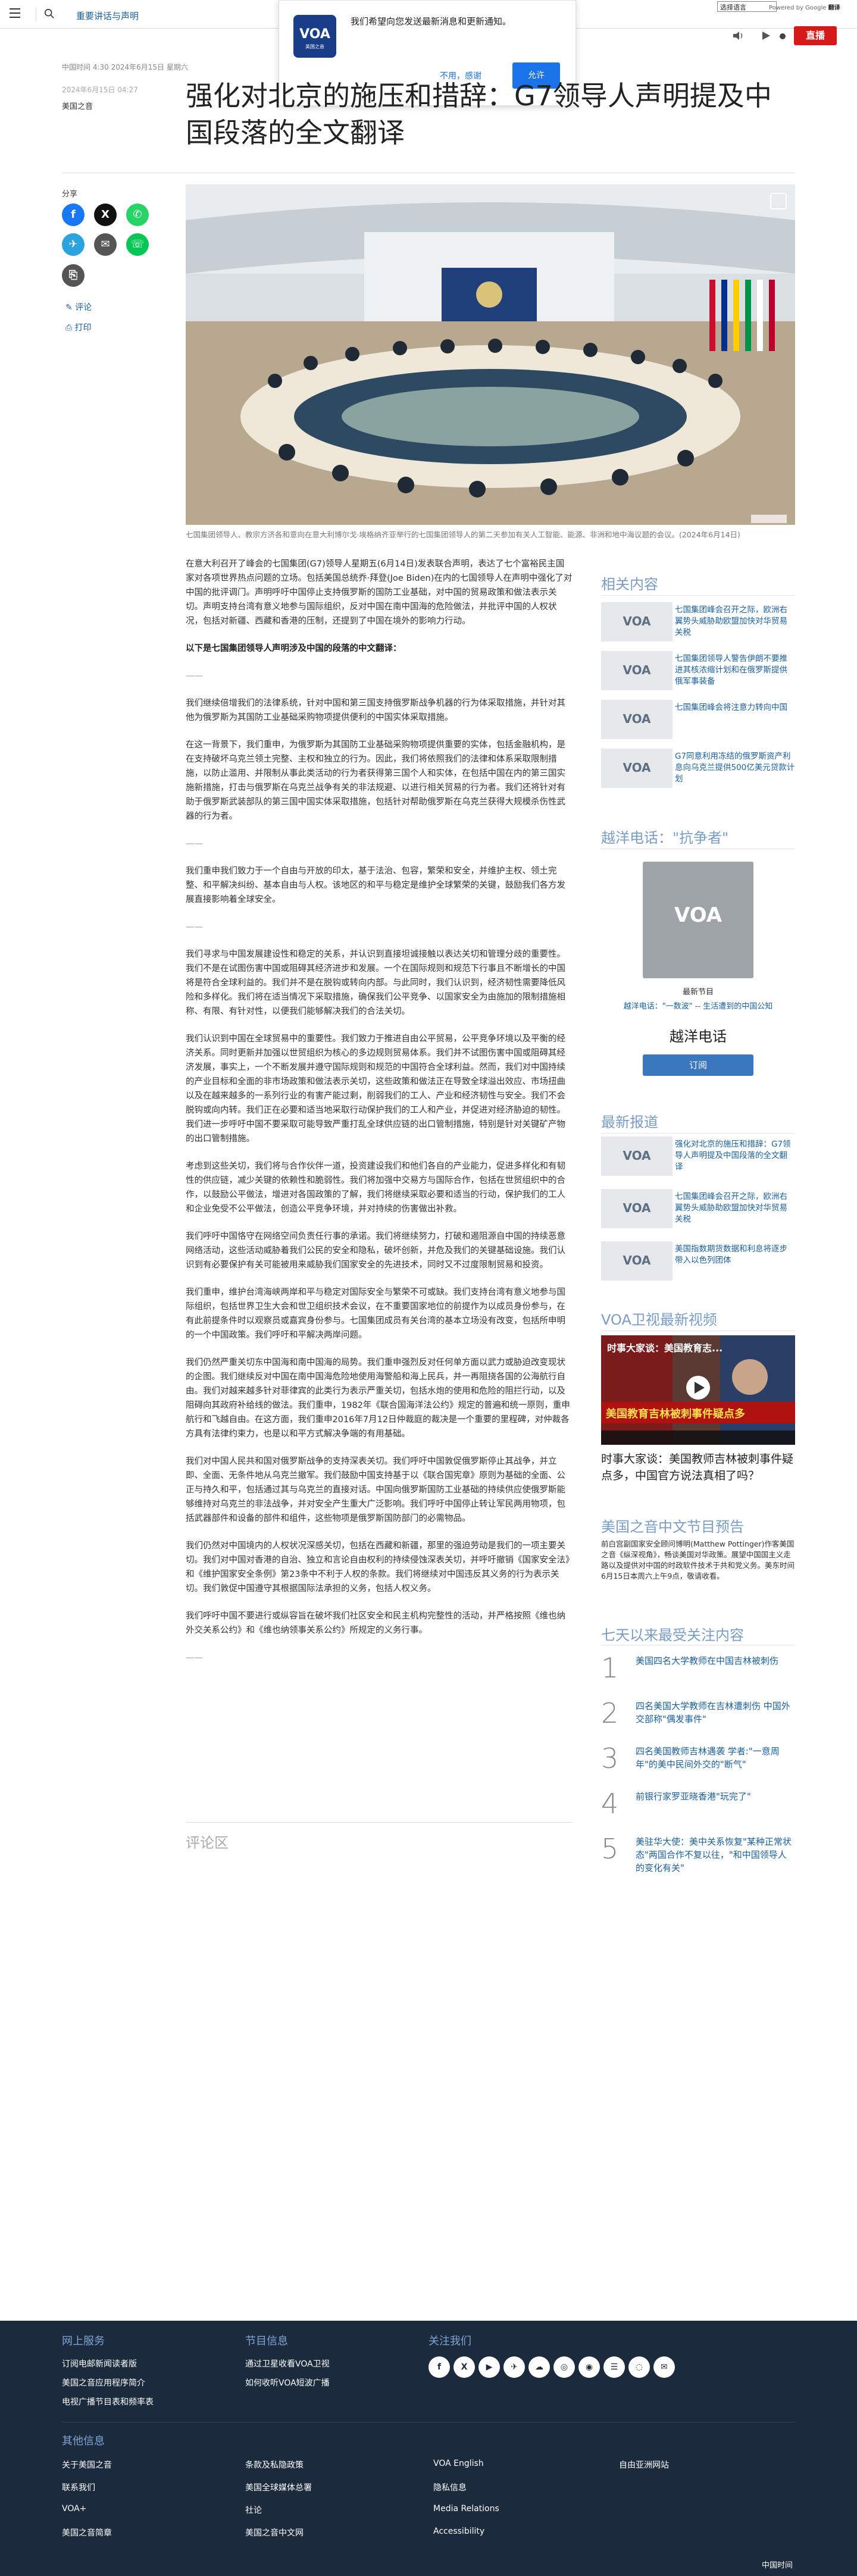  Describe the element at coordinates (74, 2509) in the screenshot. I see `footer-link: VOA+` at that location.